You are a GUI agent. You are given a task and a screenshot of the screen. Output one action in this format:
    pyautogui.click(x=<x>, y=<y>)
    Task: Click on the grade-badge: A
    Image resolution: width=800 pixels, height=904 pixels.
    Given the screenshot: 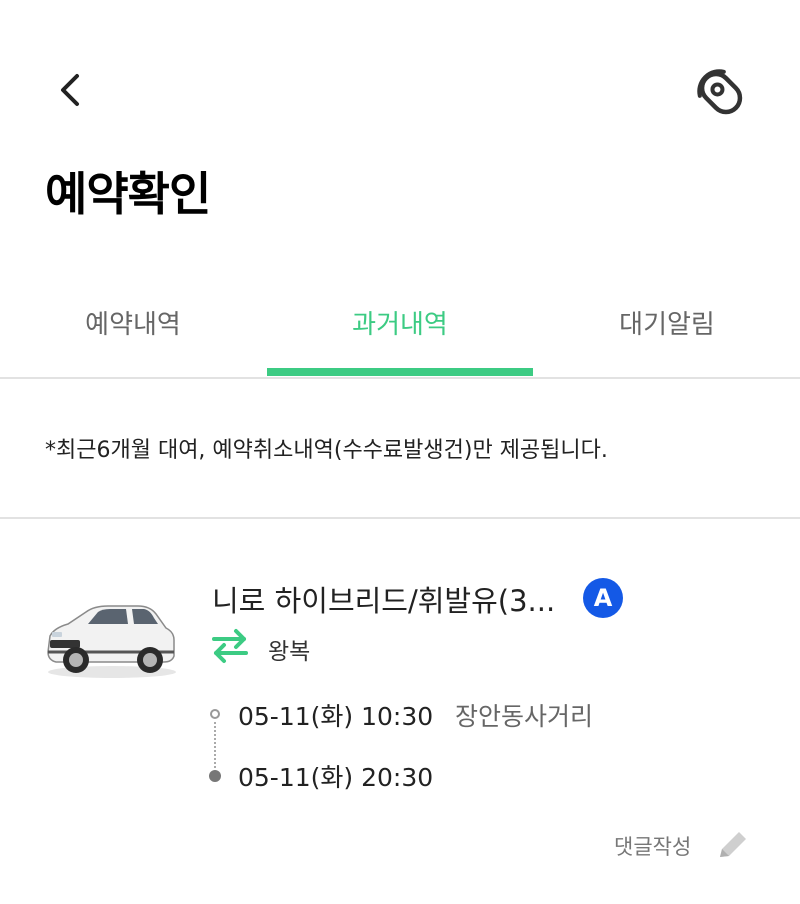 What is the action you would take?
    pyautogui.click(x=603, y=598)
    